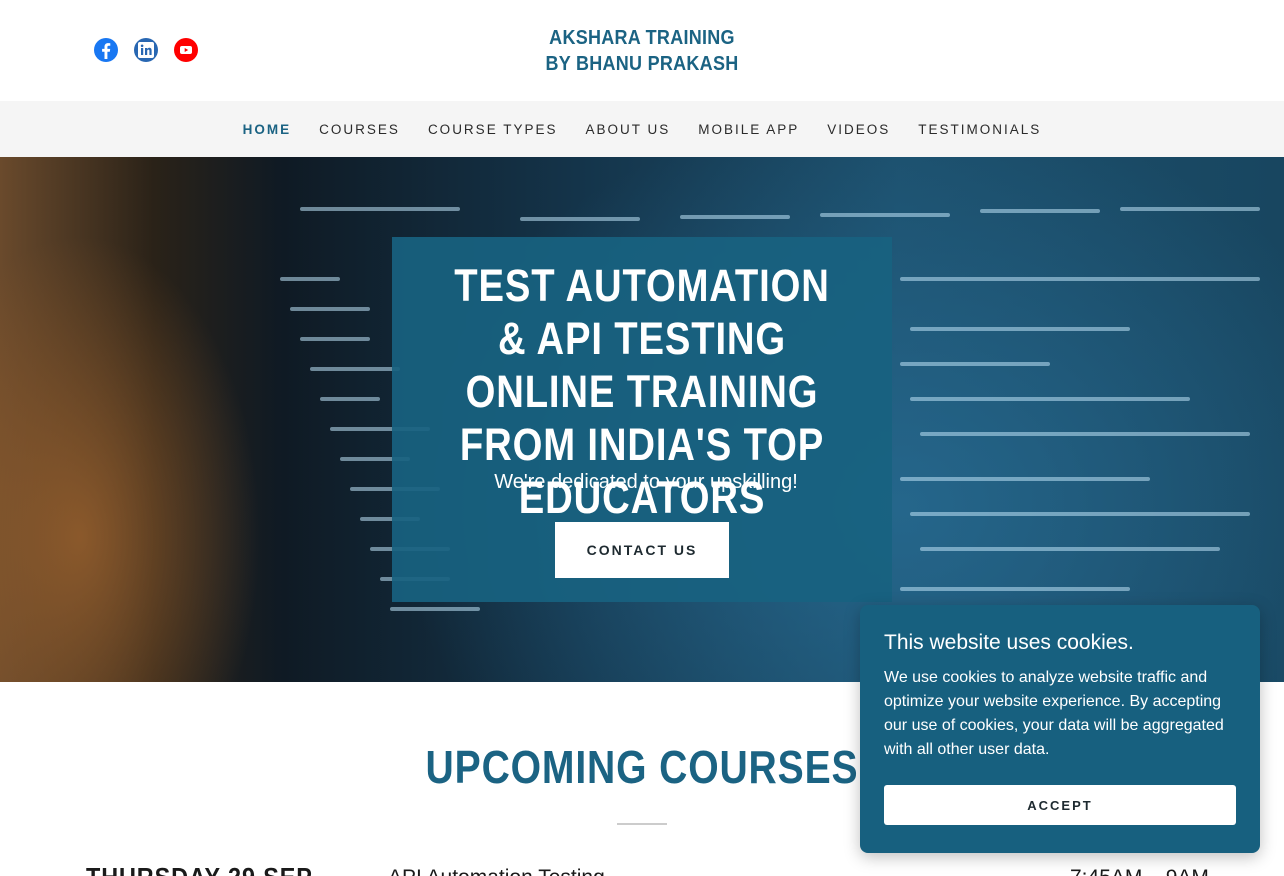 This screenshot has width=1284, height=876. I want to click on course-row-title: API Automation Testing, so click(496, 871).